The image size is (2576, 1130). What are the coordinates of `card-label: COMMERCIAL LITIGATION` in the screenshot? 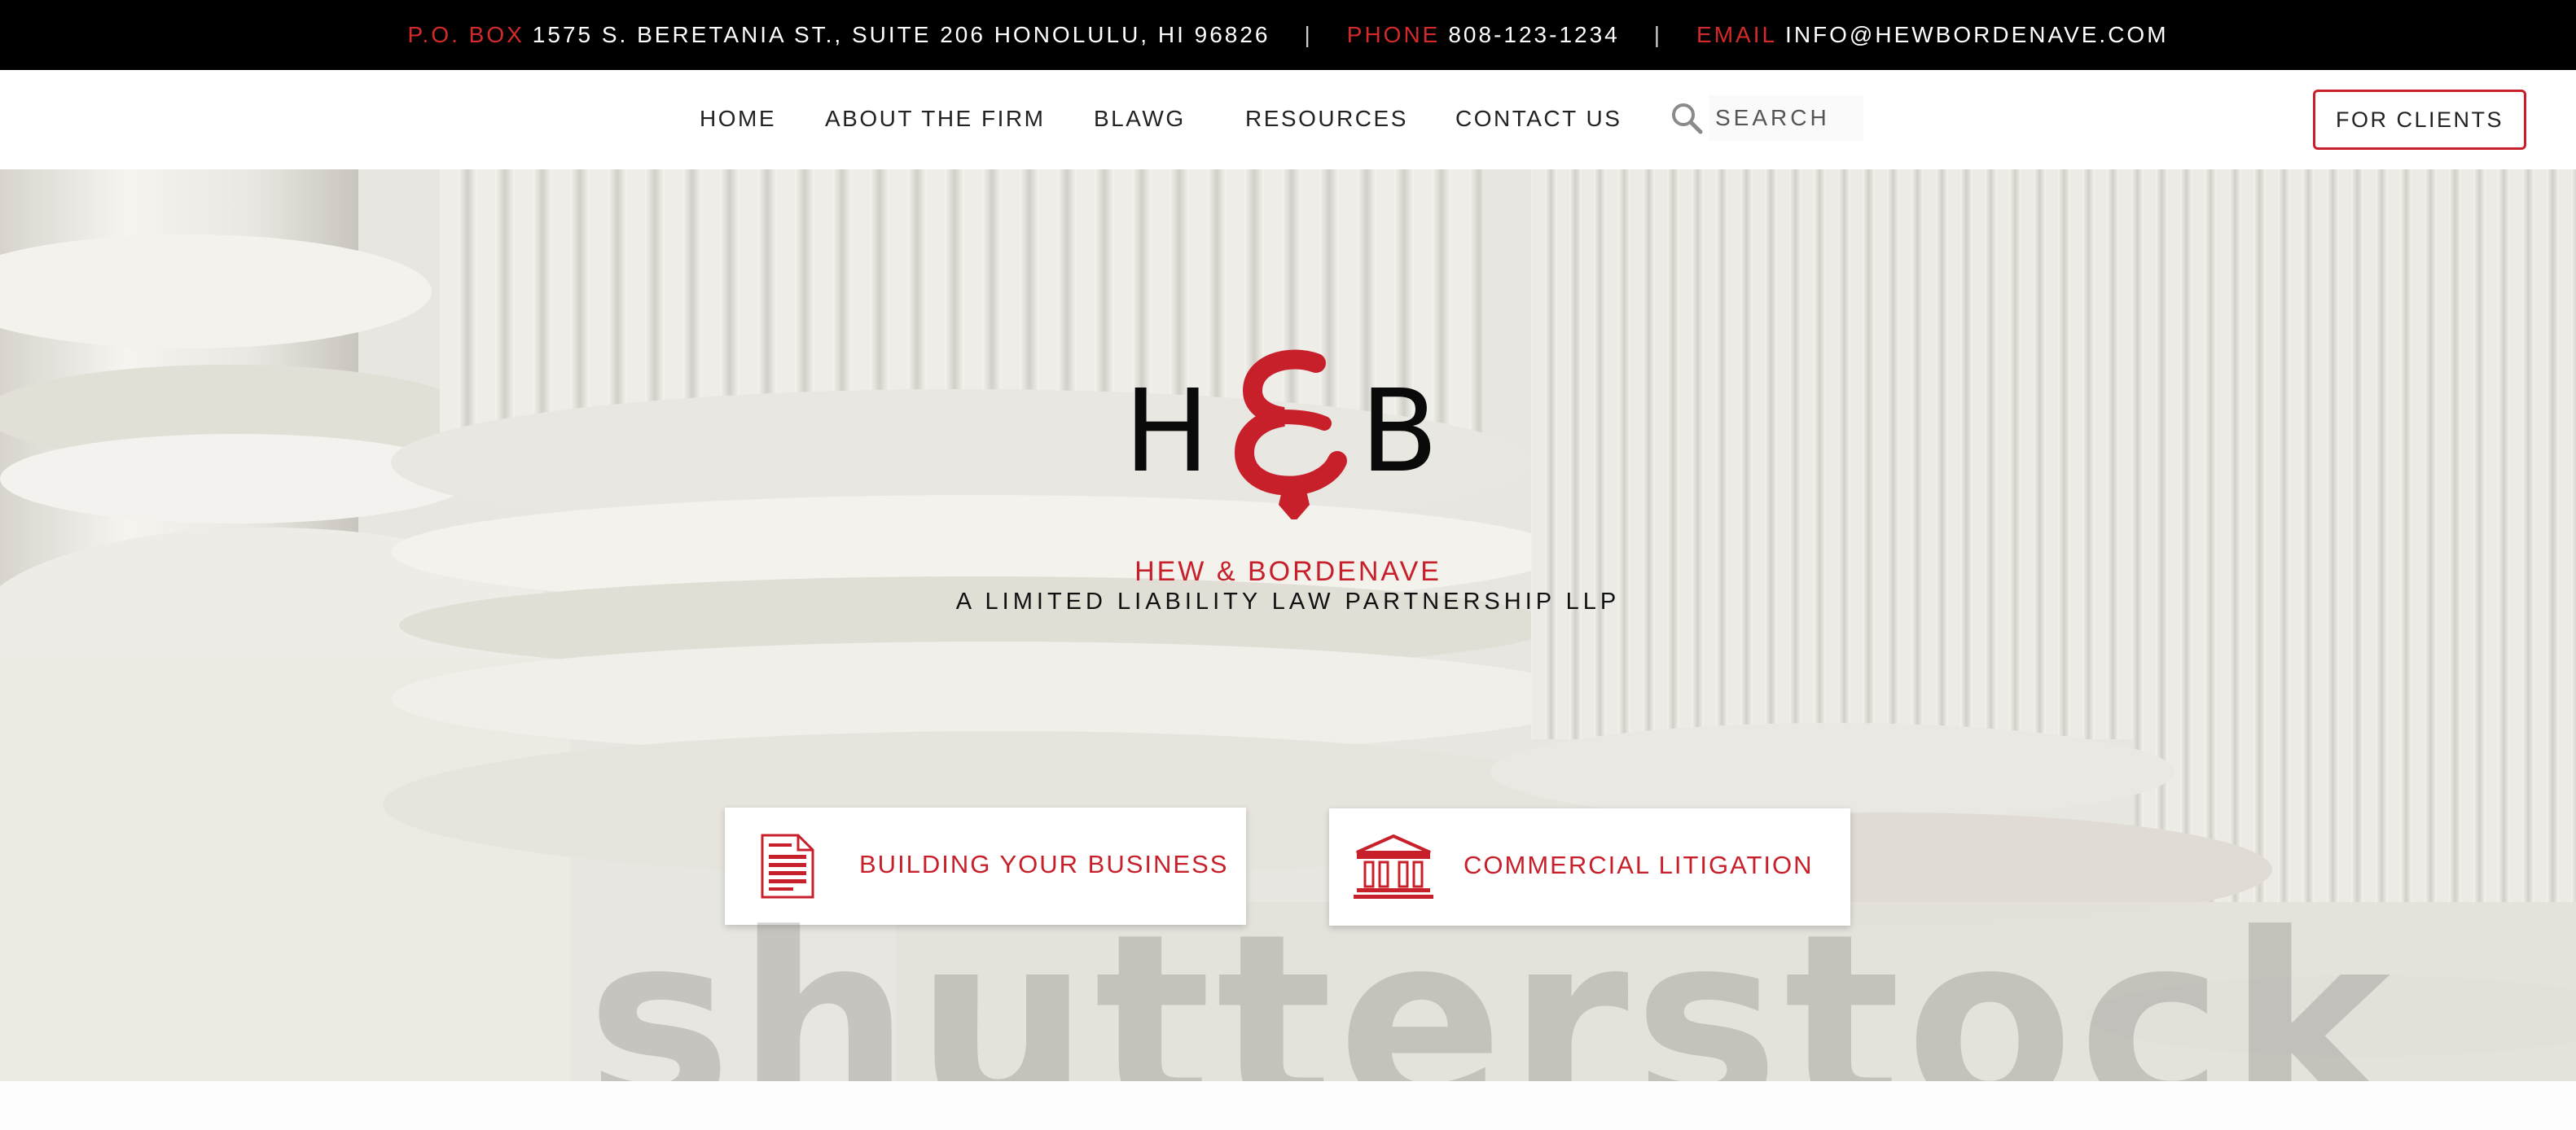 It's located at (1639, 865).